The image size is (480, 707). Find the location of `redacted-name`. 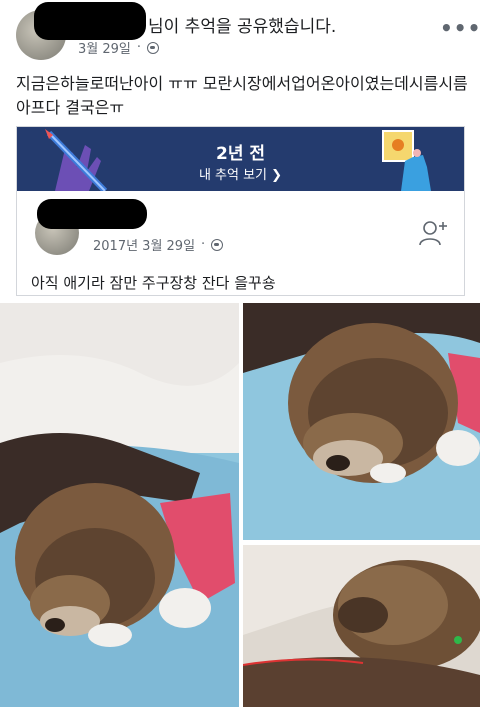

redacted-name is located at coordinates (92, 214).